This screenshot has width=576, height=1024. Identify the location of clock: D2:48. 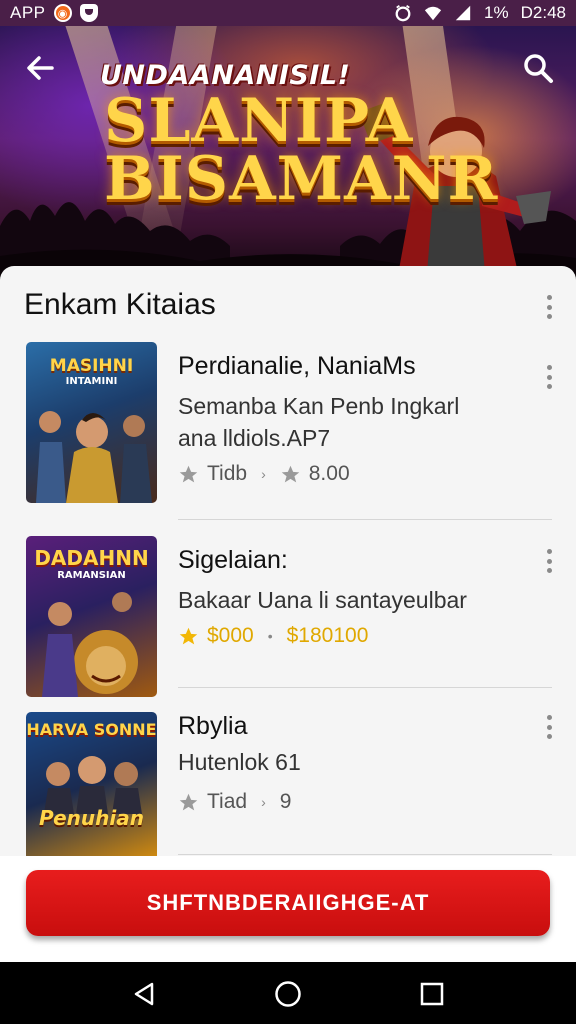
(543, 12).